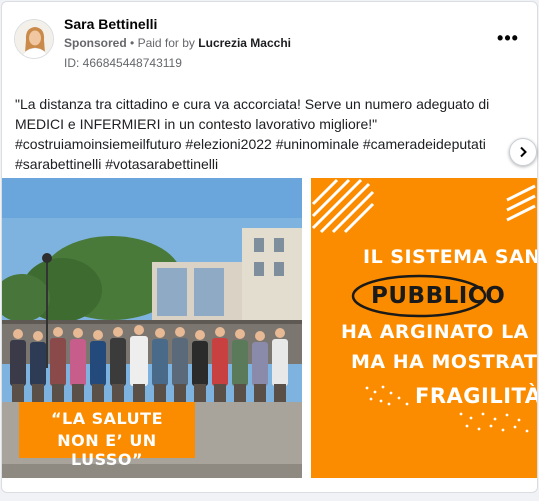 This screenshot has width=539, height=501. Describe the element at coordinates (95, 43) in the screenshot. I see `sponsored-label: Sponsored` at that location.